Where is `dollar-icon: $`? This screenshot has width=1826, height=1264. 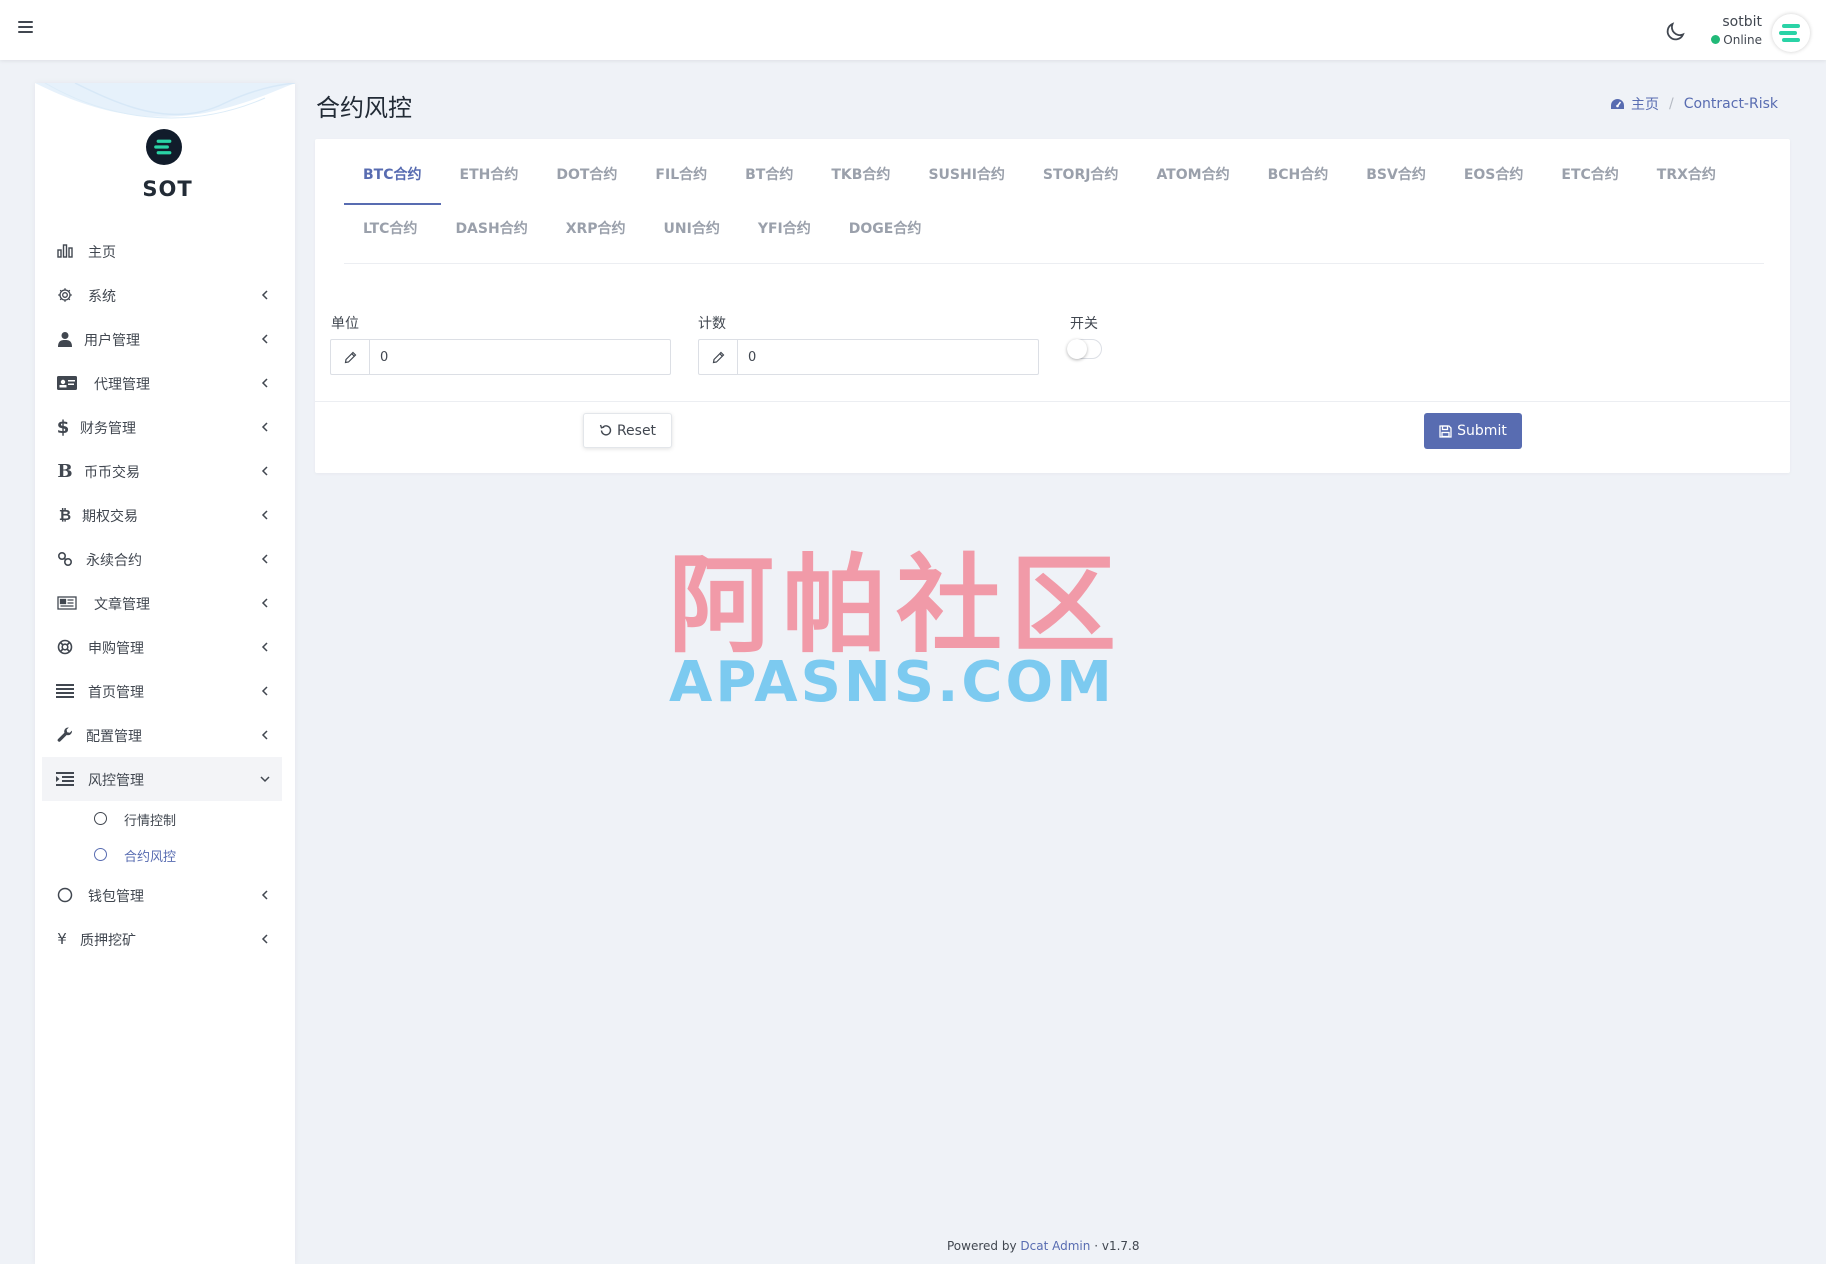 dollar-icon: $ is located at coordinates (63, 427).